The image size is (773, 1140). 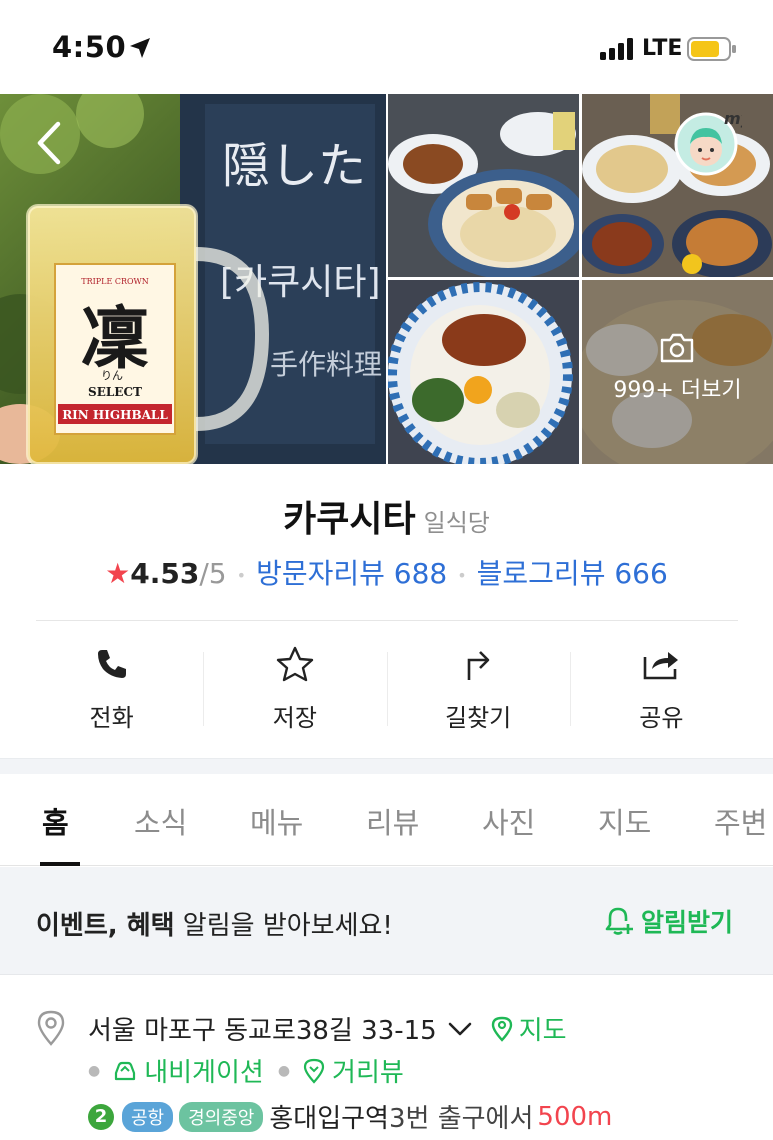 I want to click on notification-bold: 이벤트, 혜택, so click(x=105, y=926).